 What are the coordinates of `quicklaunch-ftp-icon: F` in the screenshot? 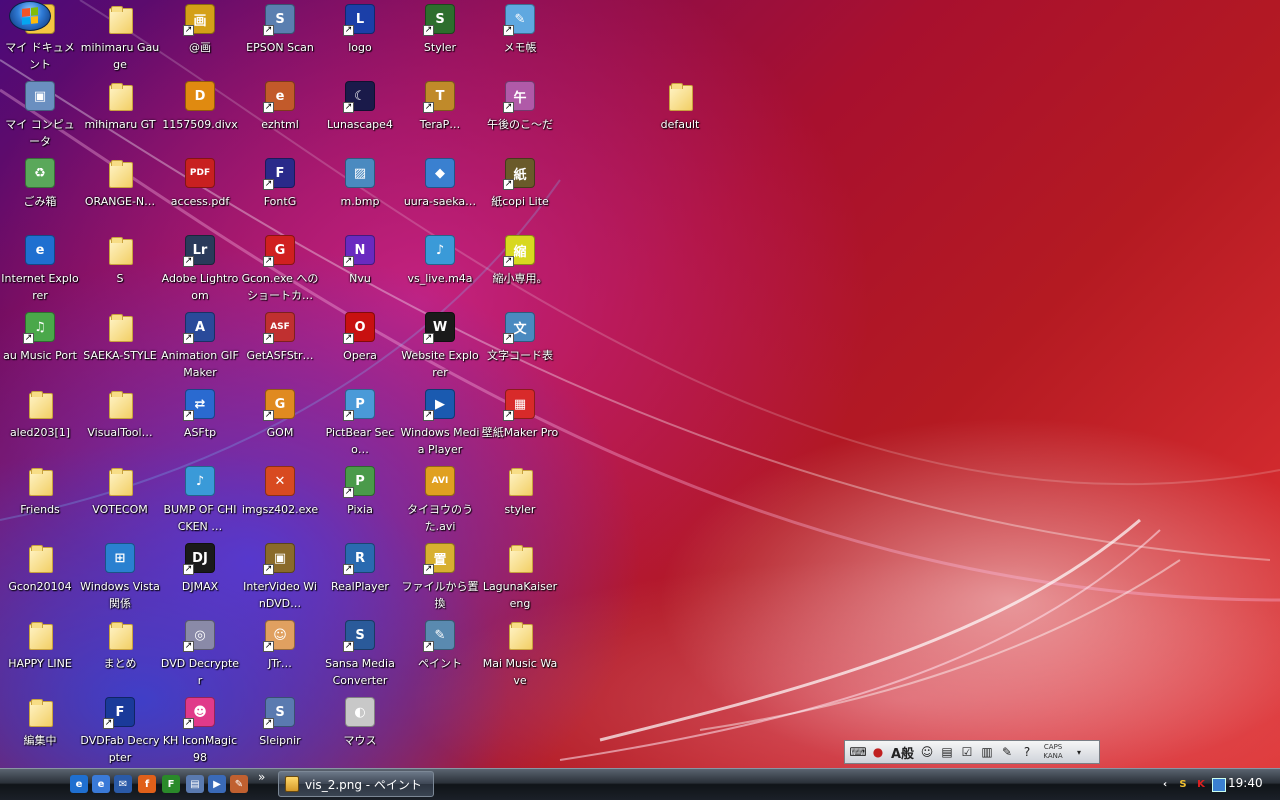 It's located at (171, 784).